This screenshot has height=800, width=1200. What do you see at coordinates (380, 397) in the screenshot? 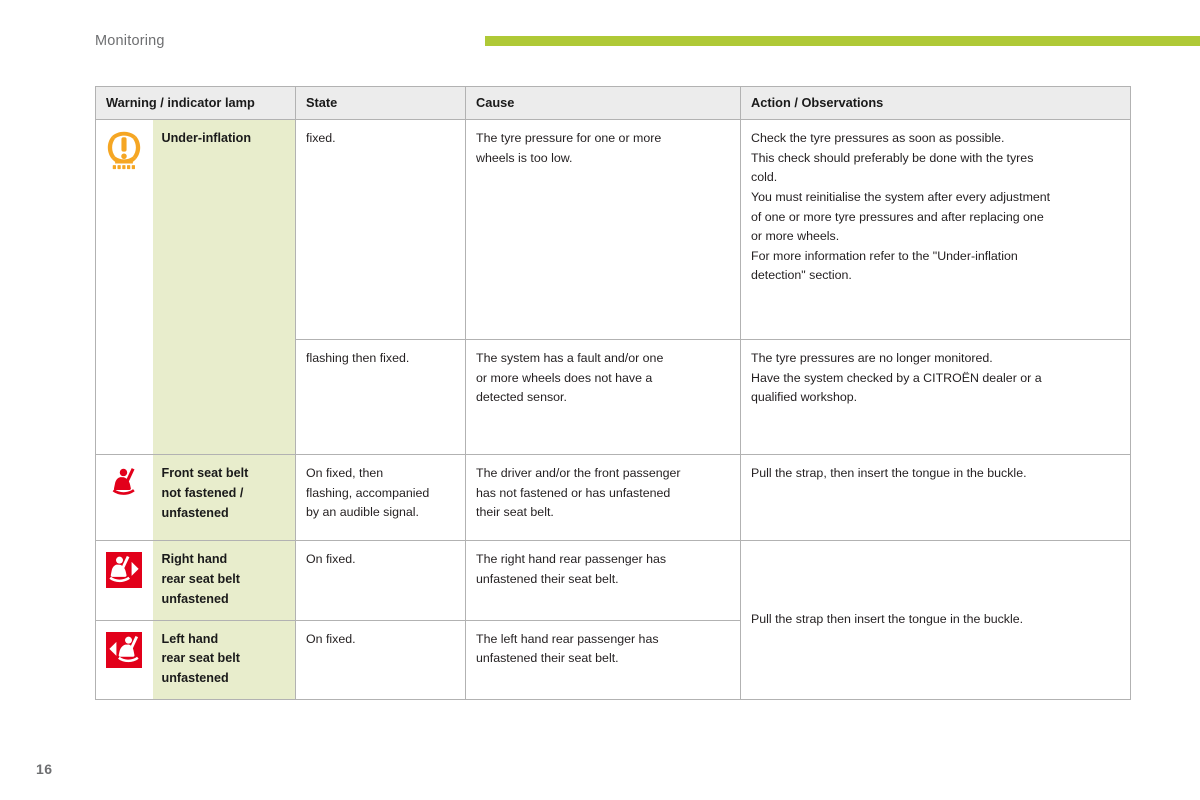
I see `state-cell: flashing then fixed.` at bounding box center [380, 397].